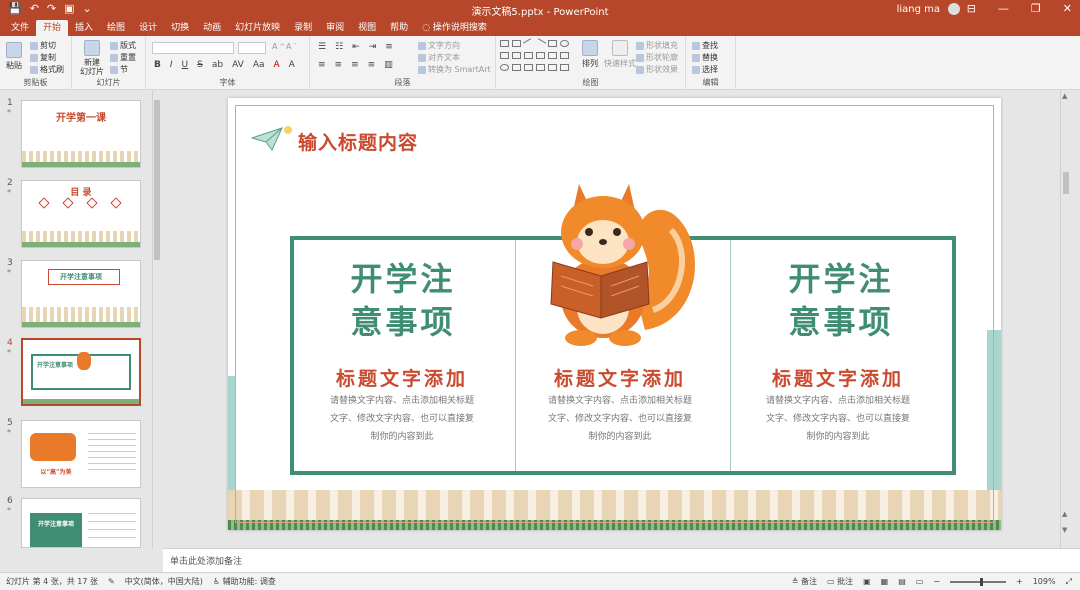 The width and height of the screenshot is (1080, 590). What do you see at coordinates (564, 43) in the screenshot?
I see `shape-oval-icon` at bounding box center [564, 43].